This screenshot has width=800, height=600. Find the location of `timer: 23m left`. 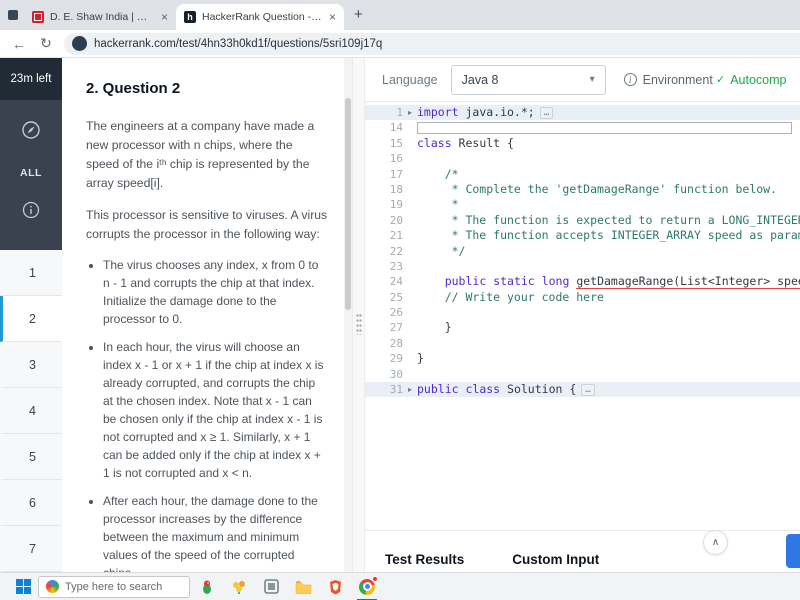

timer: 23m left is located at coordinates (31, 79).